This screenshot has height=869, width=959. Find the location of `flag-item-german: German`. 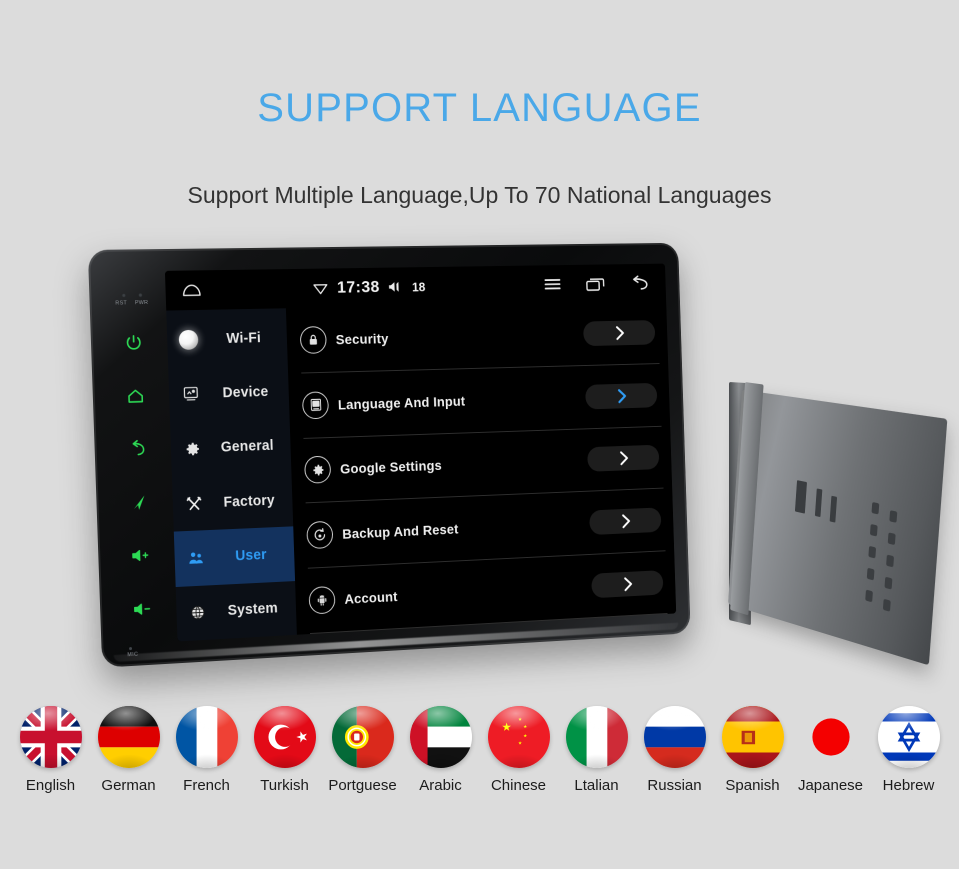

flag-item-german: German is located at coordinates (129, 750).